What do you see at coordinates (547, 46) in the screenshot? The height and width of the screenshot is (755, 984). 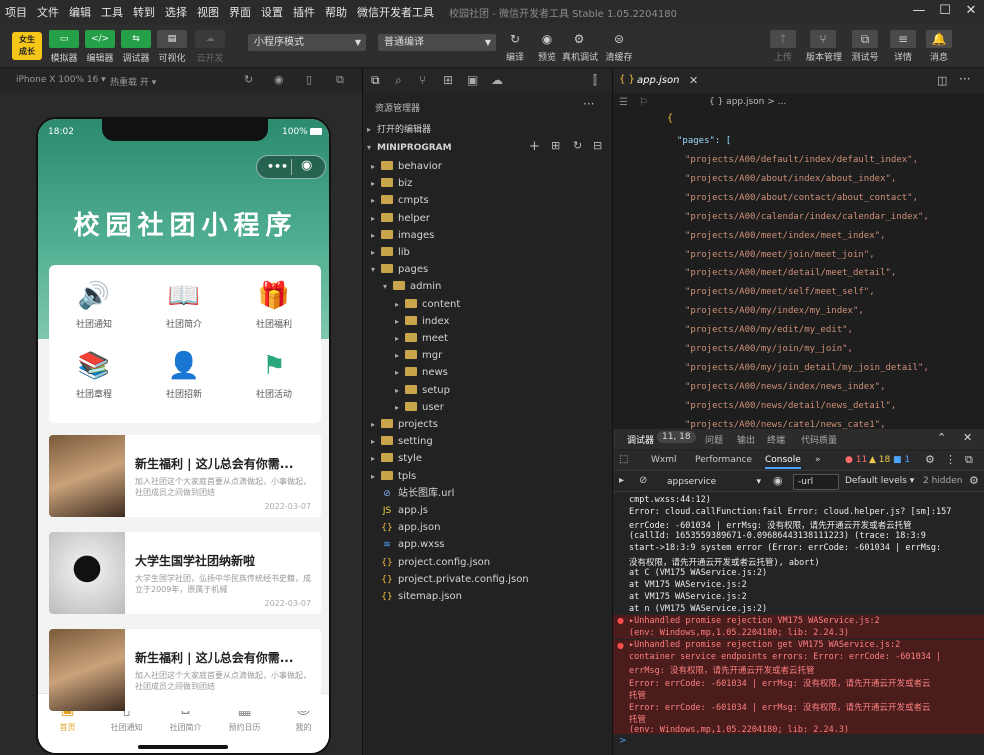 I see `action-button-1: ◉ 预览` at bounding box center [547, 46].